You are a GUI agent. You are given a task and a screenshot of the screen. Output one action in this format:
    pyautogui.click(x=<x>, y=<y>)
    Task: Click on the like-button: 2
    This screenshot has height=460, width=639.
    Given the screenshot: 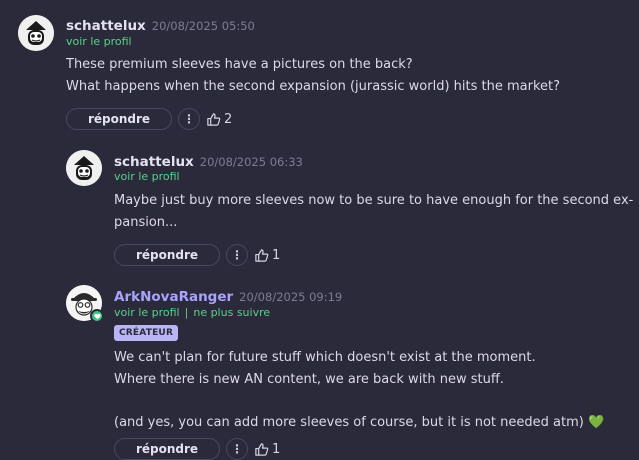 What is the action you would take?
    pyautogui.click(x=219, y=119)
    